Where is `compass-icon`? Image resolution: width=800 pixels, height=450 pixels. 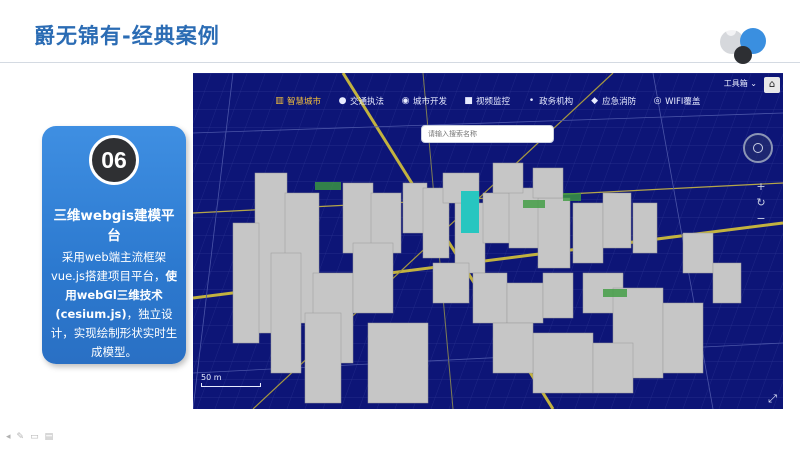 compass-icon is located at coordinates (758, 148).